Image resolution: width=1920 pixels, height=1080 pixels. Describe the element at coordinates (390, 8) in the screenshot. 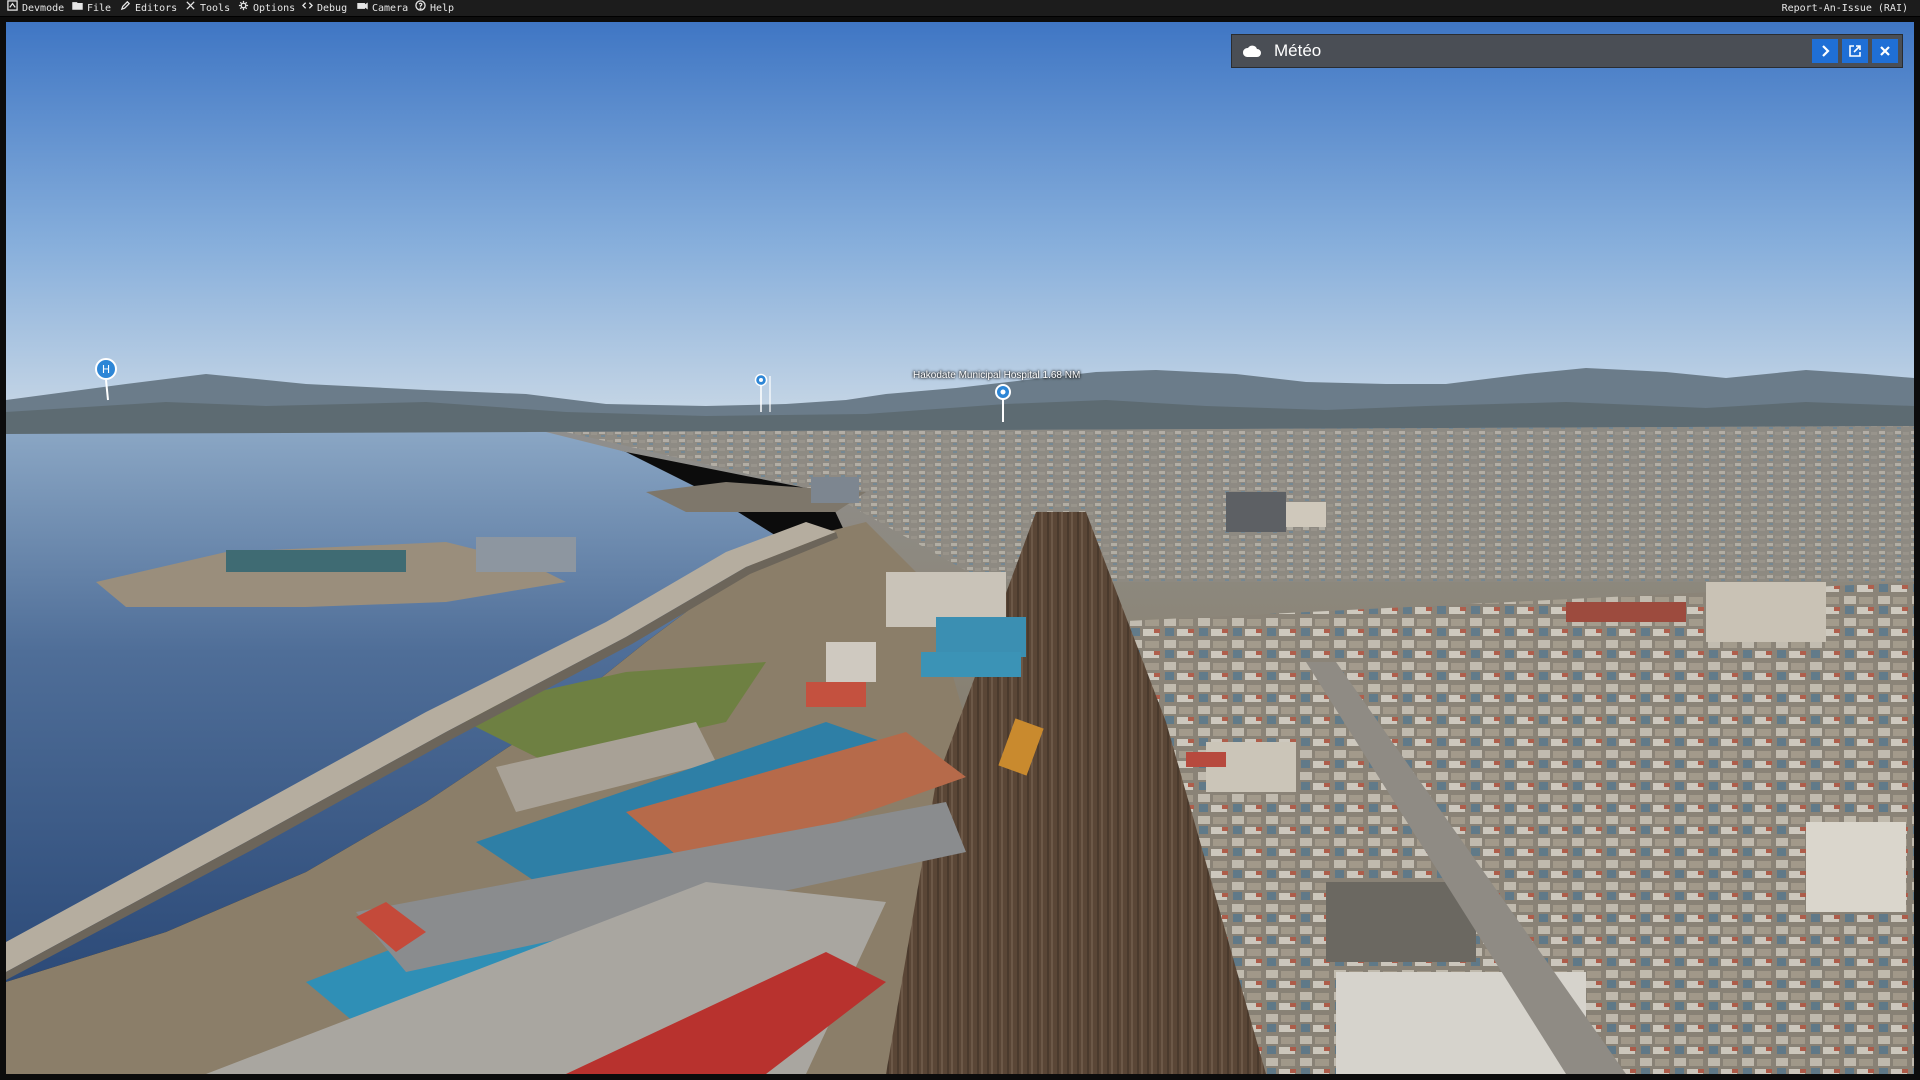

I see `menu-camera-label: Camera` at that location.